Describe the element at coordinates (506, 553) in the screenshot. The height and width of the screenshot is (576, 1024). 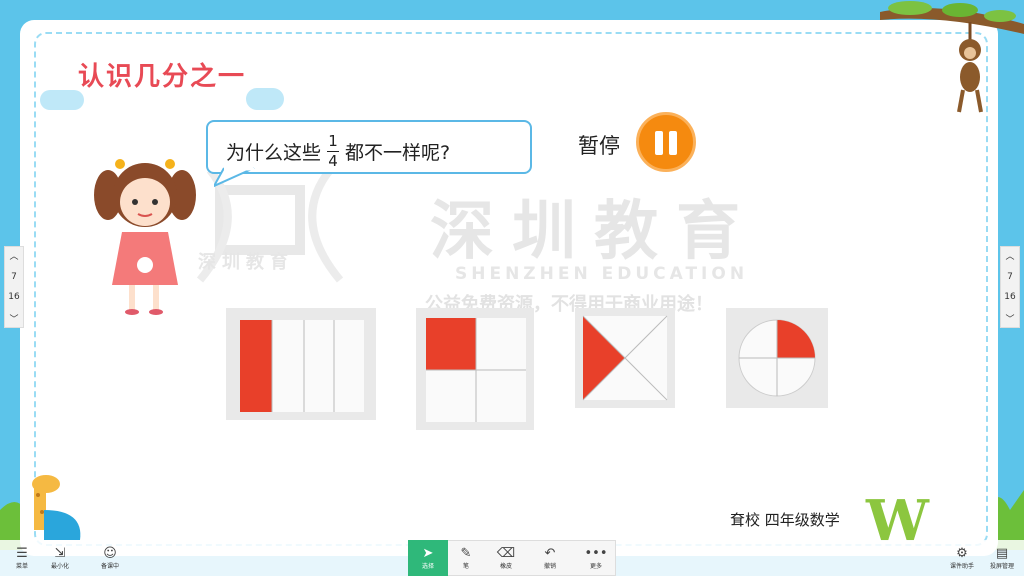
I see `eraser-icon: ⌫` at that location.